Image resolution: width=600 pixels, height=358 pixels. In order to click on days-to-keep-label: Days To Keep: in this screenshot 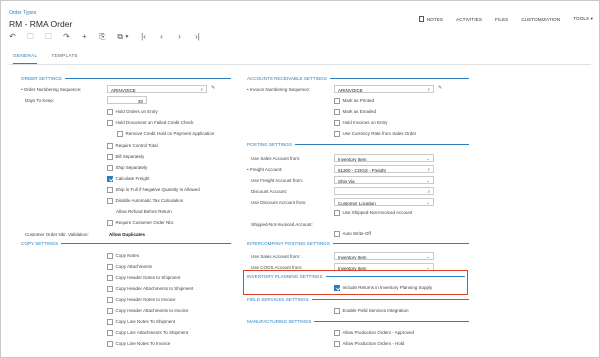, I will do `click(40, 100)`.